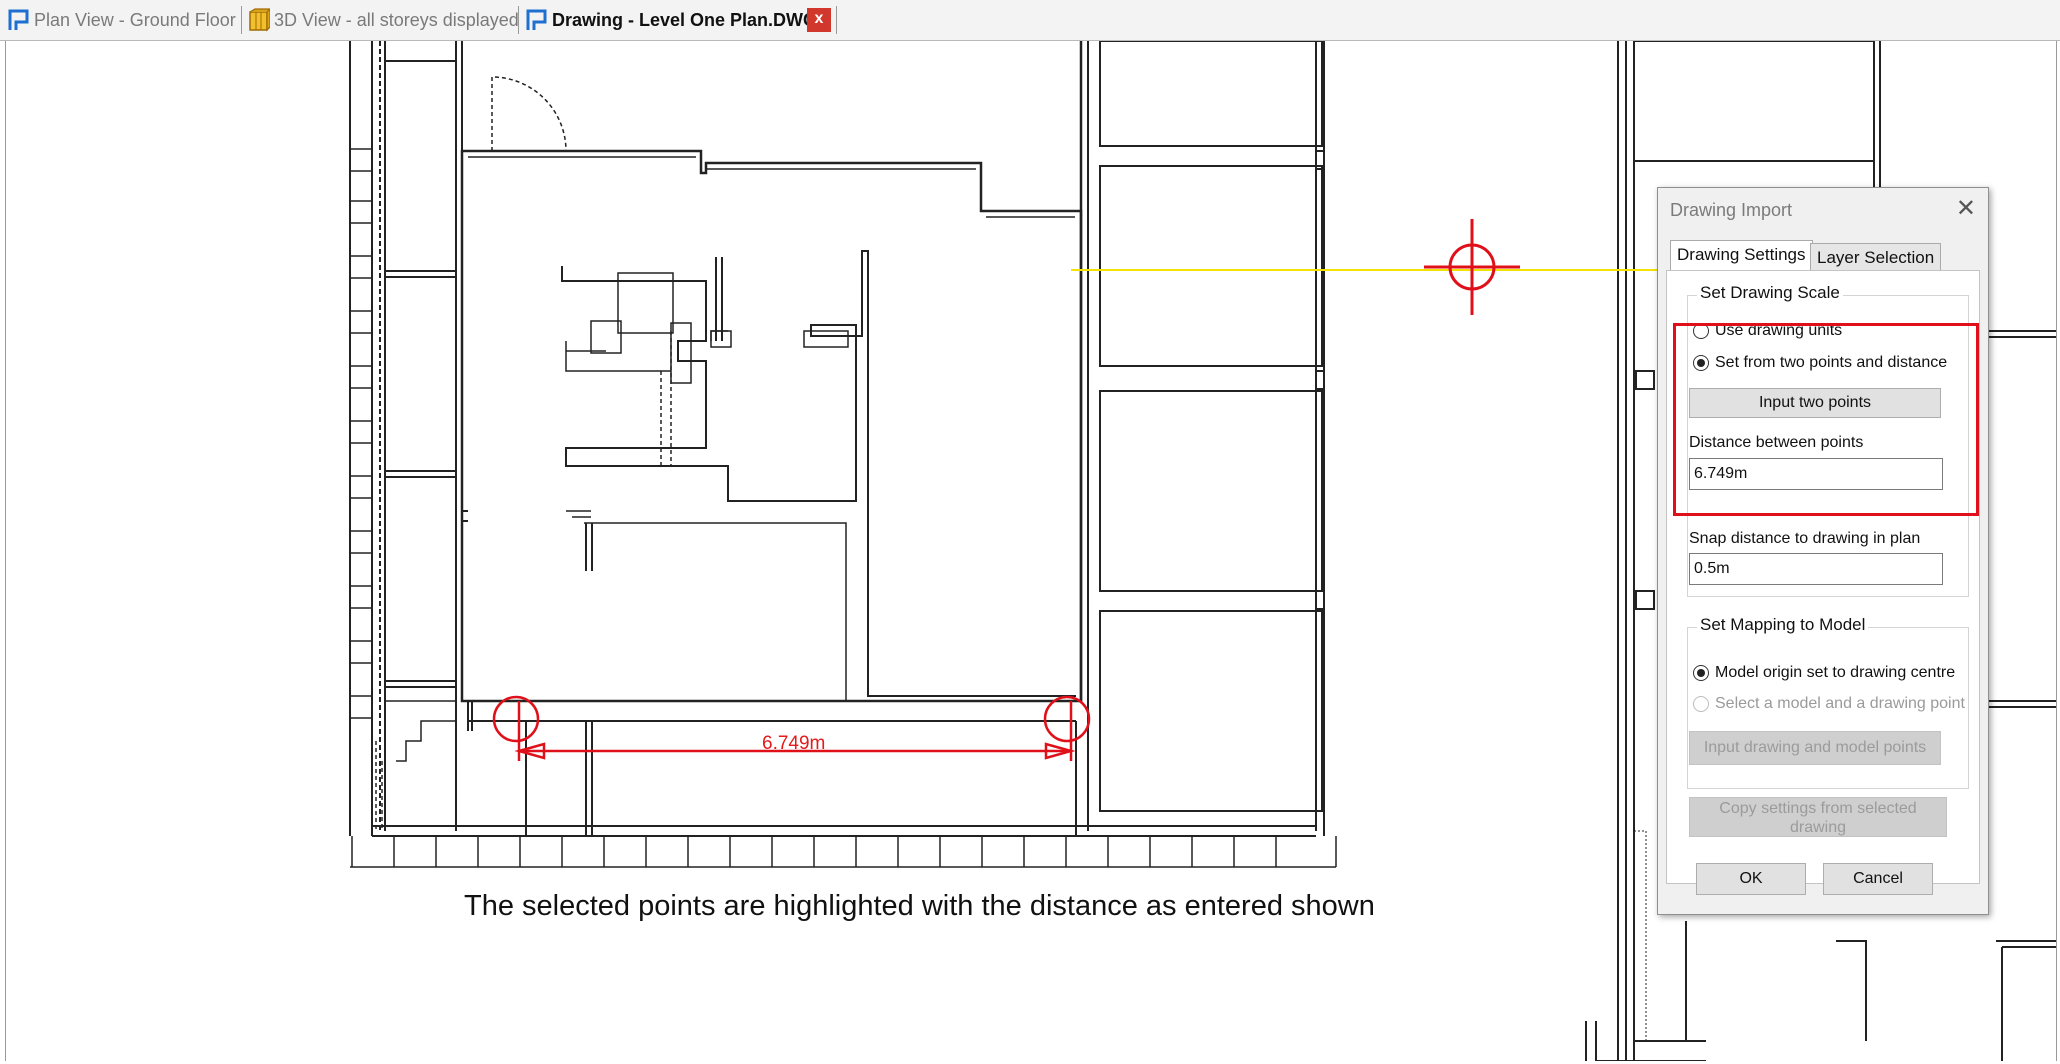 The image size is (2060, 1064). What do you see at coordinates (396, 19) in the screenshot?
I see `tab-label: 3D View - all storeys displayed` at bounding box center [396, 19].